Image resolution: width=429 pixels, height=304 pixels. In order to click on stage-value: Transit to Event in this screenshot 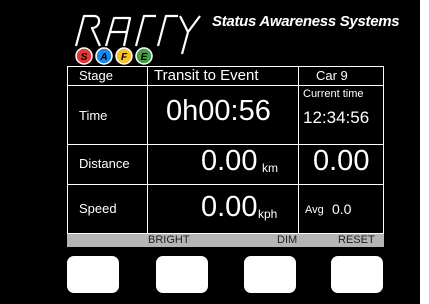, I will do `click(206, 75)`.